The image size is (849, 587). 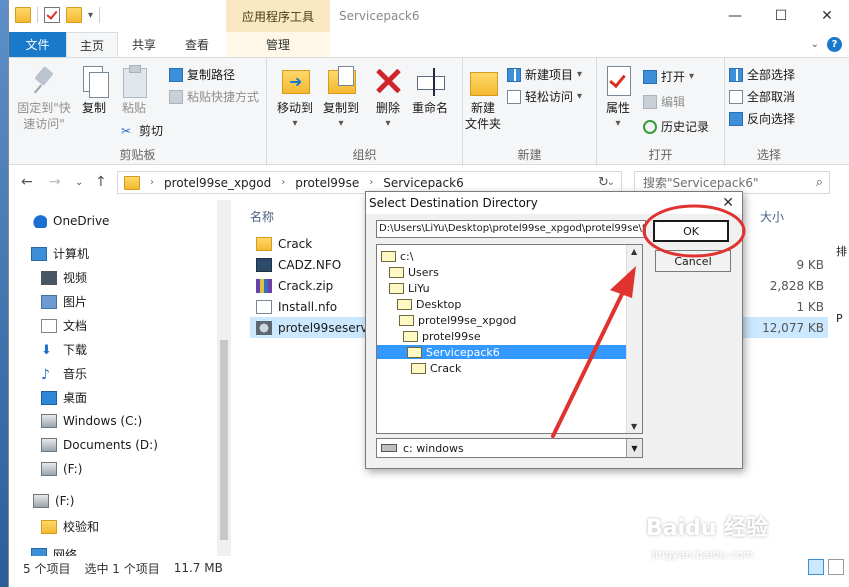 I want to click on properties-check-icon, so click(x=52, y=15).